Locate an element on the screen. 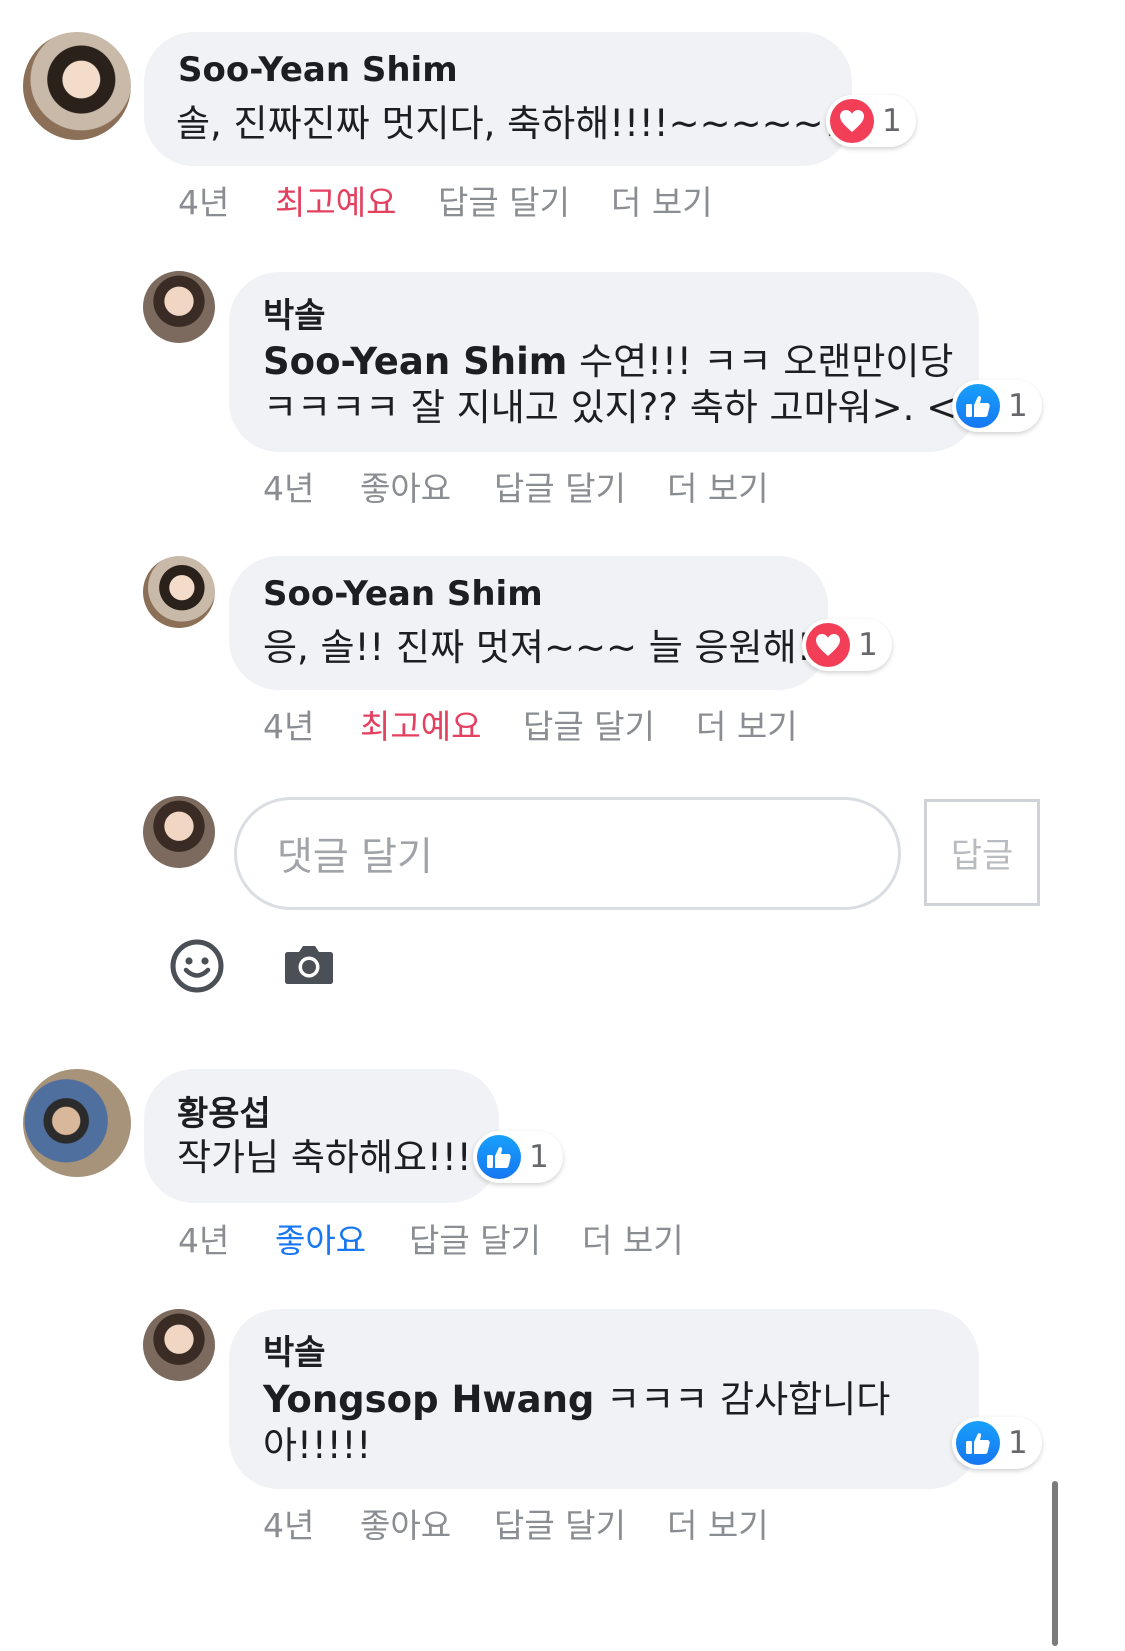 This screenshot has height=1651, width=1125. comment-text-line1: 수연!!! ㅋㅋ 오랜만이당 is located at coordinates (760, 361).